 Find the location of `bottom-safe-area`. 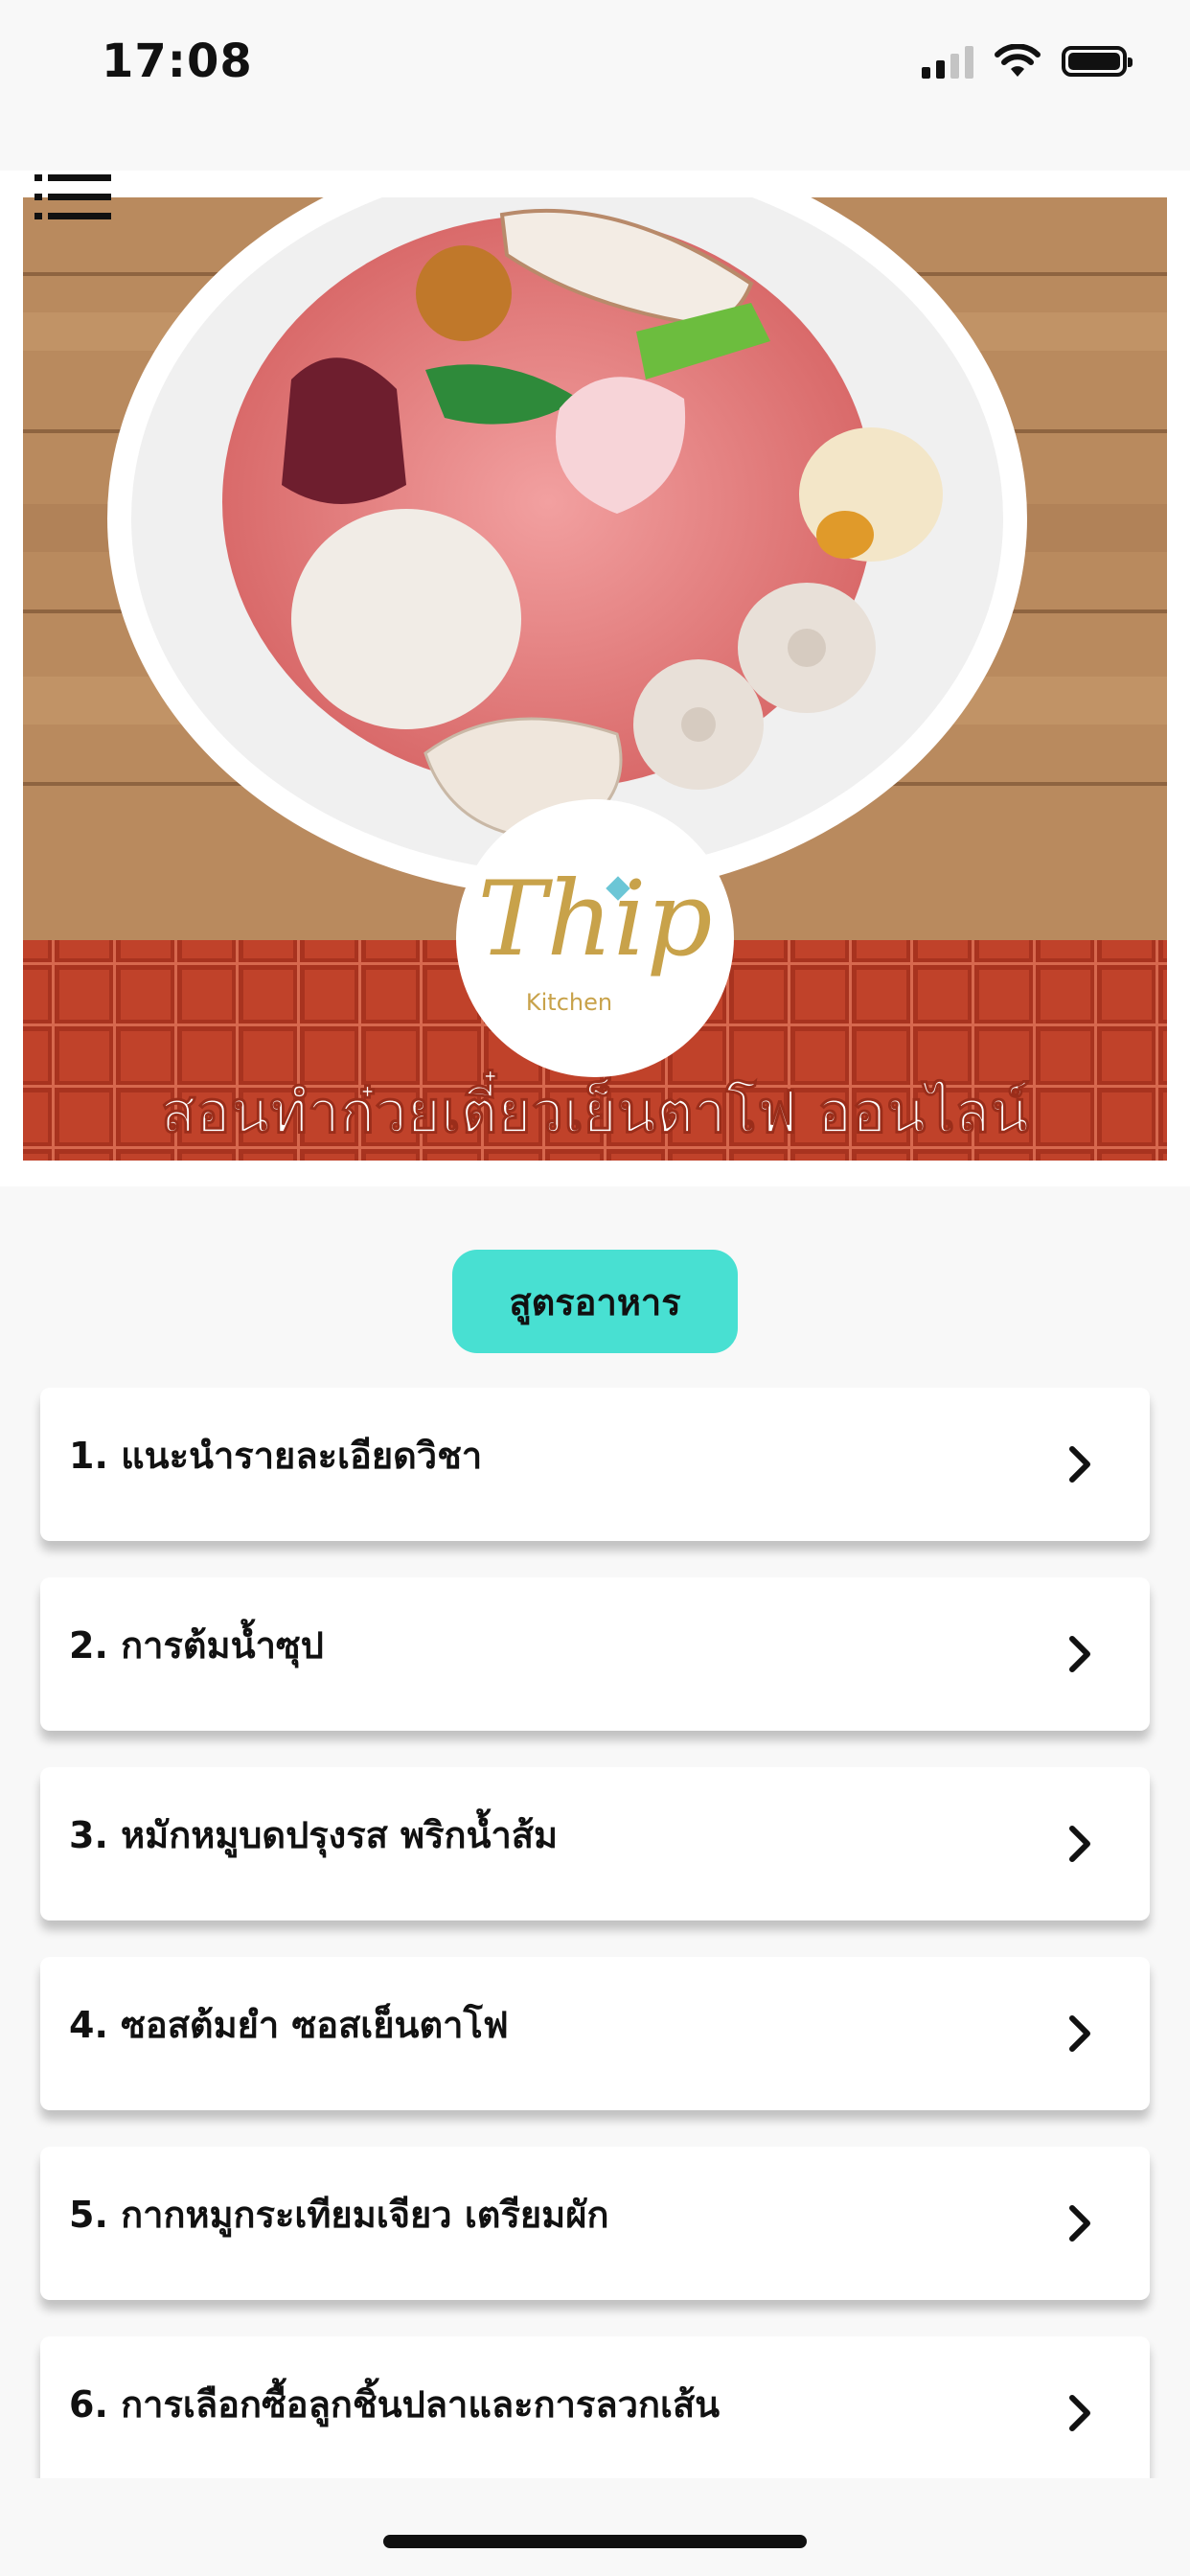

bottom-safe-area is located at coordinates (595, 2527).